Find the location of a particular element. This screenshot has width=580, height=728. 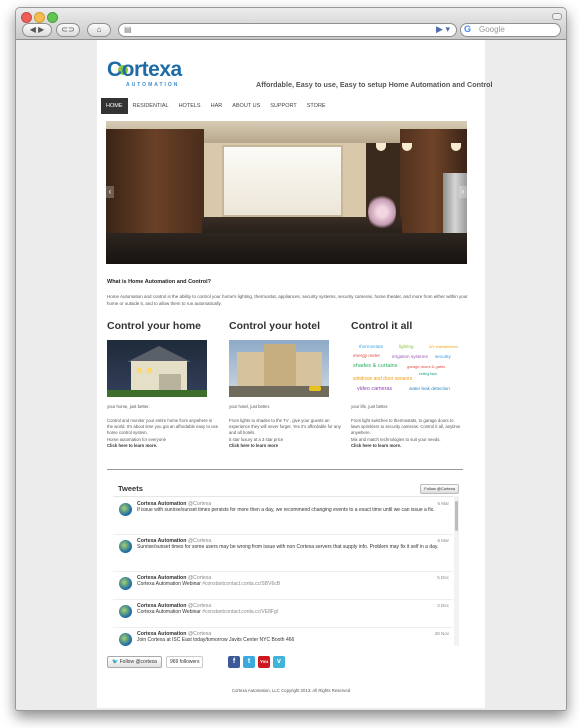

slide-prev-icon: ‹ is located at coordinates (110, 192).